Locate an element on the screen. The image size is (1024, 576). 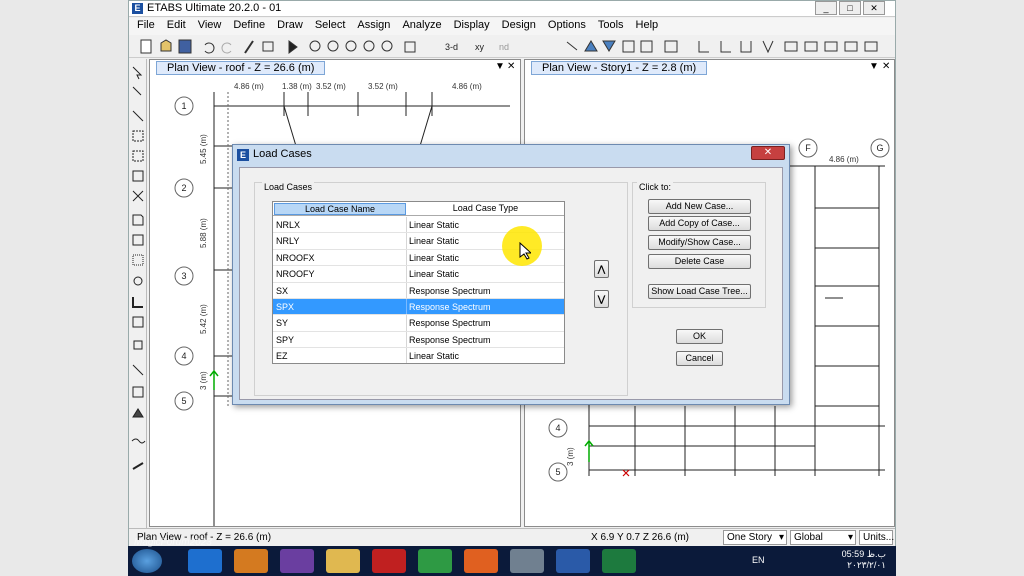
menu-file: File is located at coordinates (146, 25).